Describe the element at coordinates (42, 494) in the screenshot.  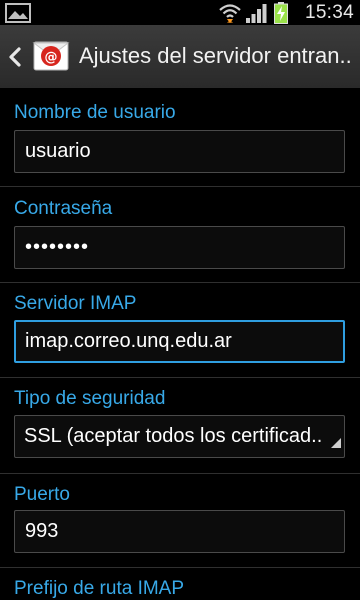
I see `port-label: Puerto` at that location.